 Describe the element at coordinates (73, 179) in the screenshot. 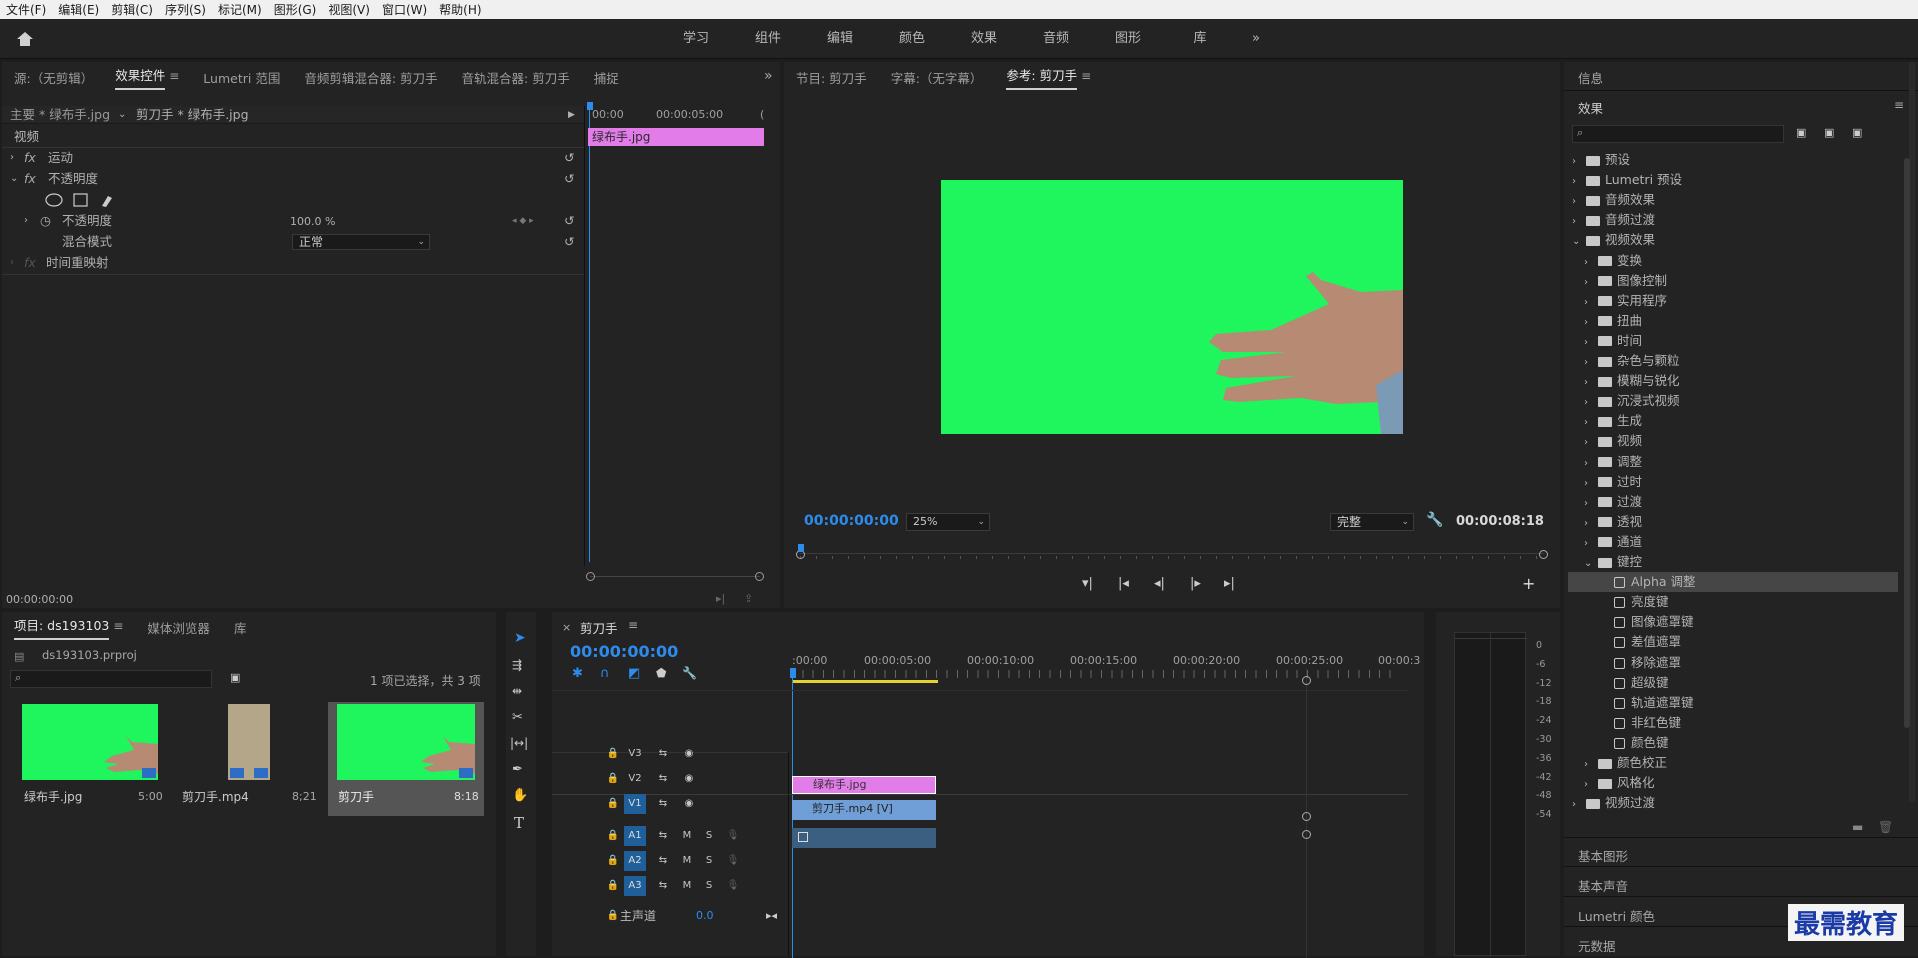

I see `opacity-effect: 不透明度` at that location.